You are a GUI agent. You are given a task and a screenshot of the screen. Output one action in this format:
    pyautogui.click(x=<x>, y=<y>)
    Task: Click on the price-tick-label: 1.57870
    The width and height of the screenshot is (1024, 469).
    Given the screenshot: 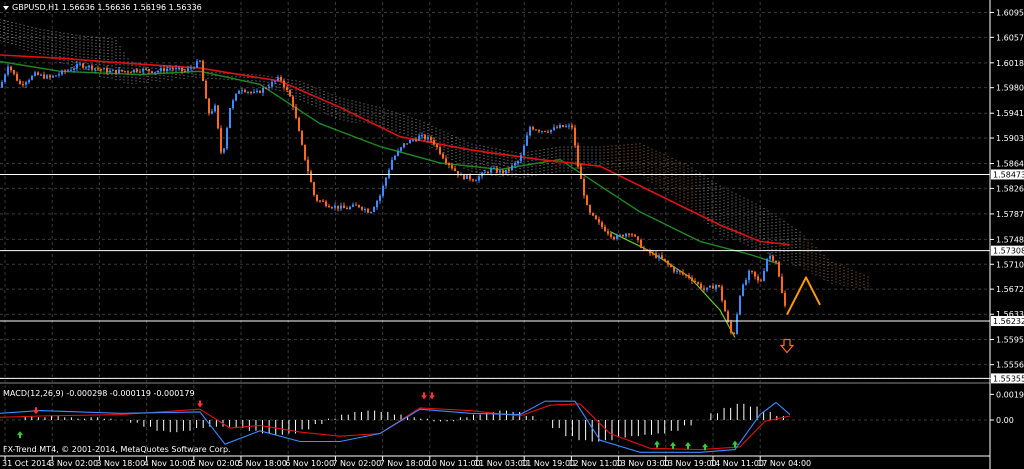 What is the action you would take?
    pyautogui.click(x=1010, y=214)
    